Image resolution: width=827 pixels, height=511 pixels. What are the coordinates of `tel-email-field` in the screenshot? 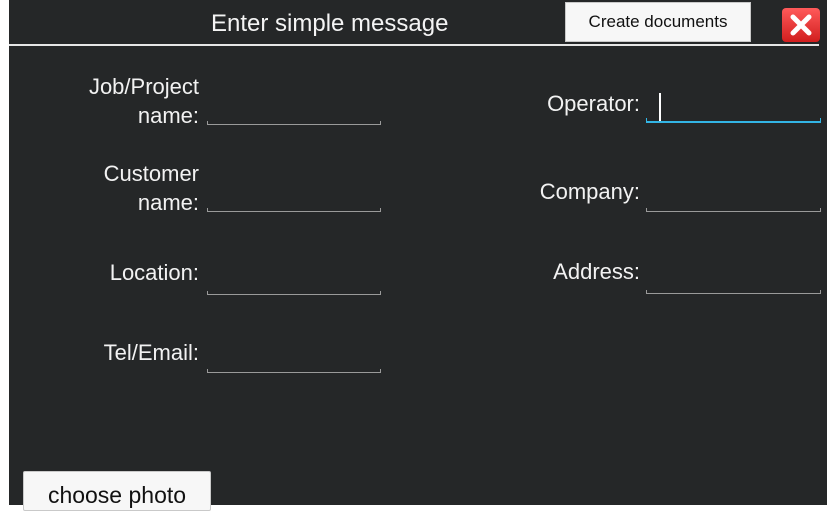 It's located at (294, 362).